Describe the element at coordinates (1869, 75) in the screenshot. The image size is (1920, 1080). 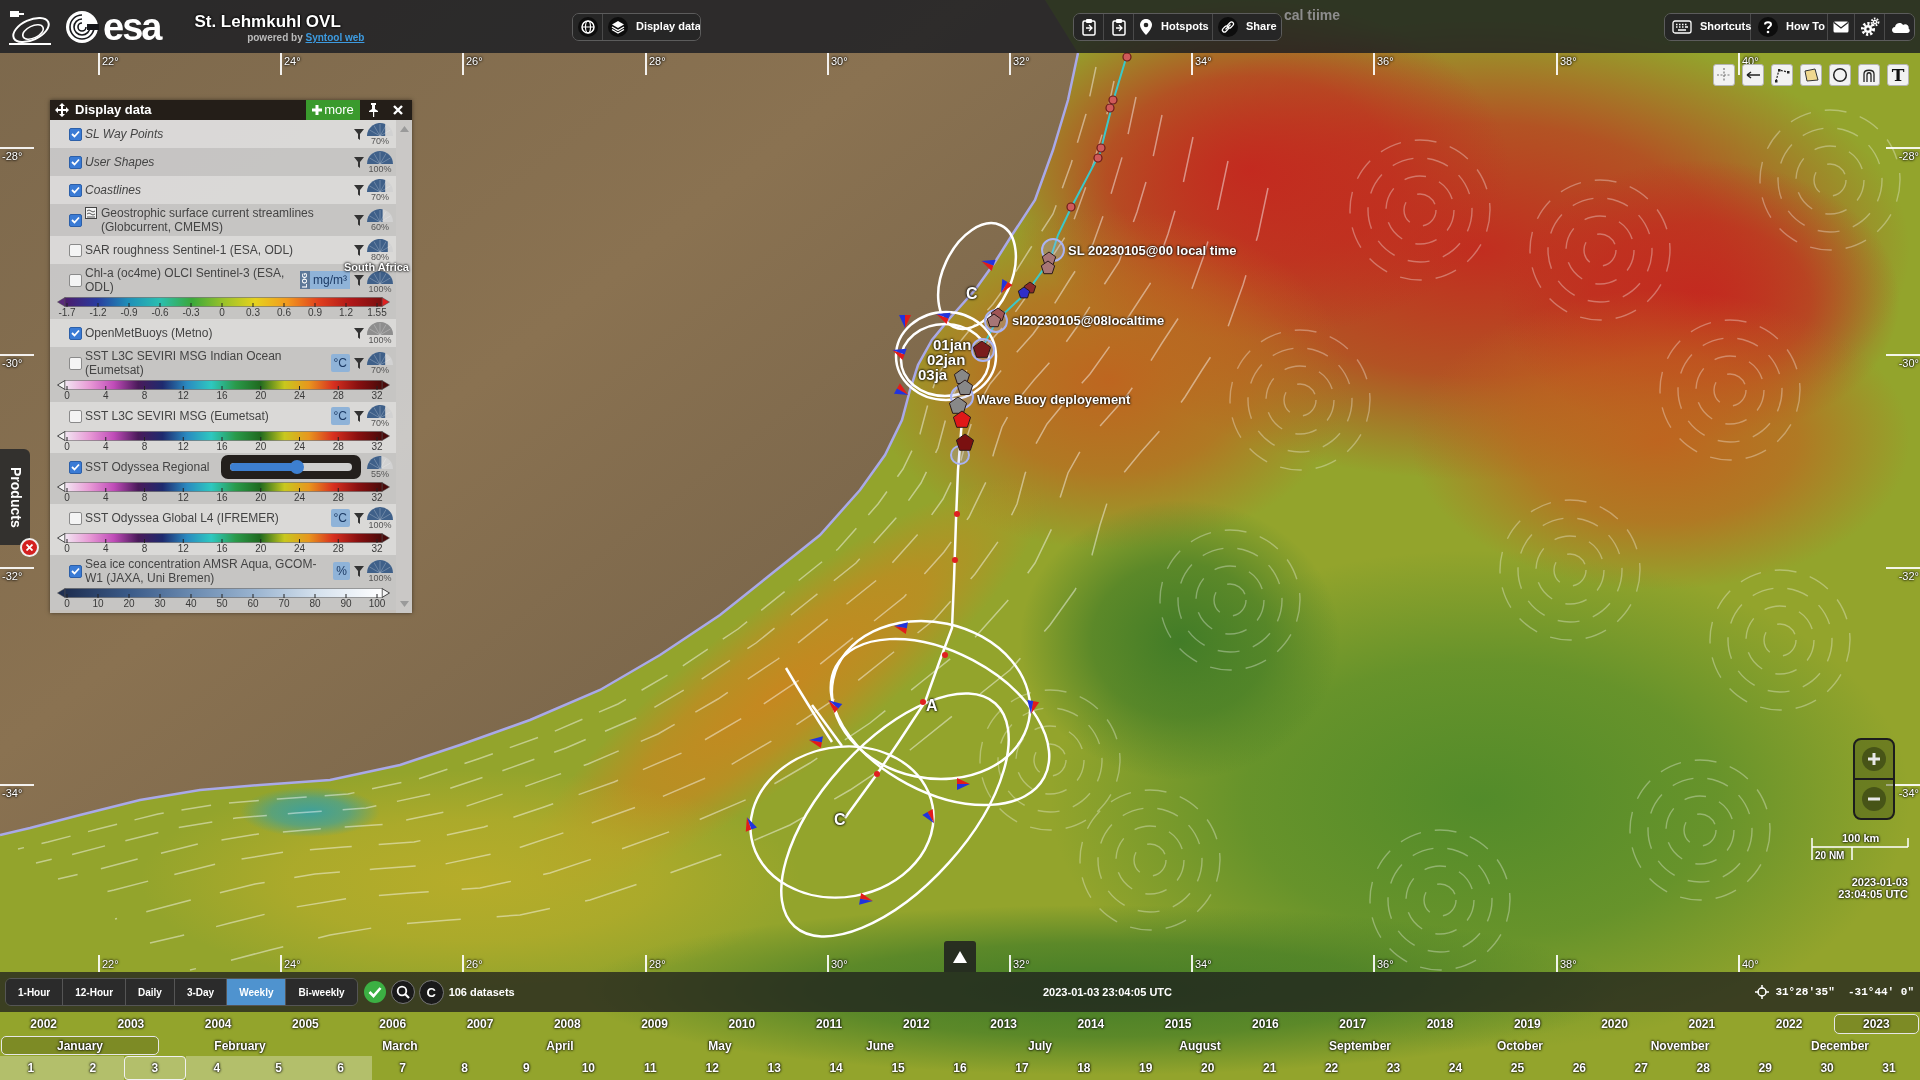
I see `arch-tool-button` at that location.